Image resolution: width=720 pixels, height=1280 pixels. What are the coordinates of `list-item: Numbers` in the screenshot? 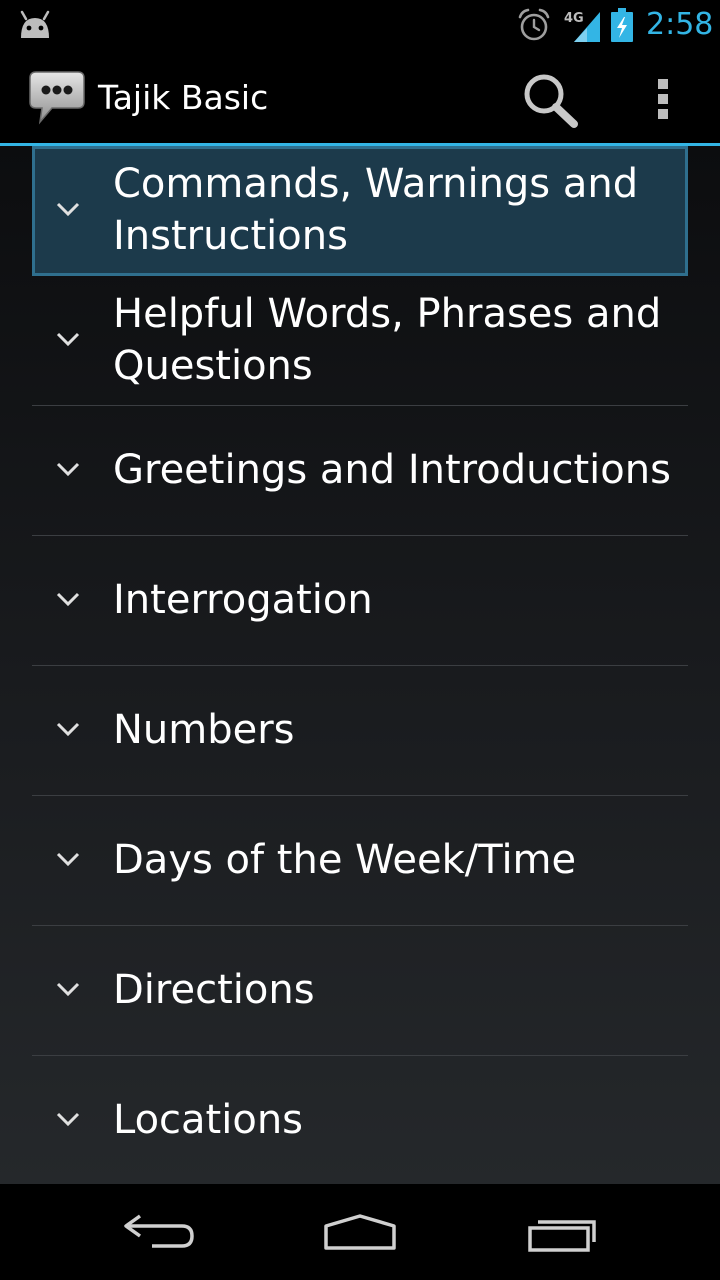 It's located at (360, 731).